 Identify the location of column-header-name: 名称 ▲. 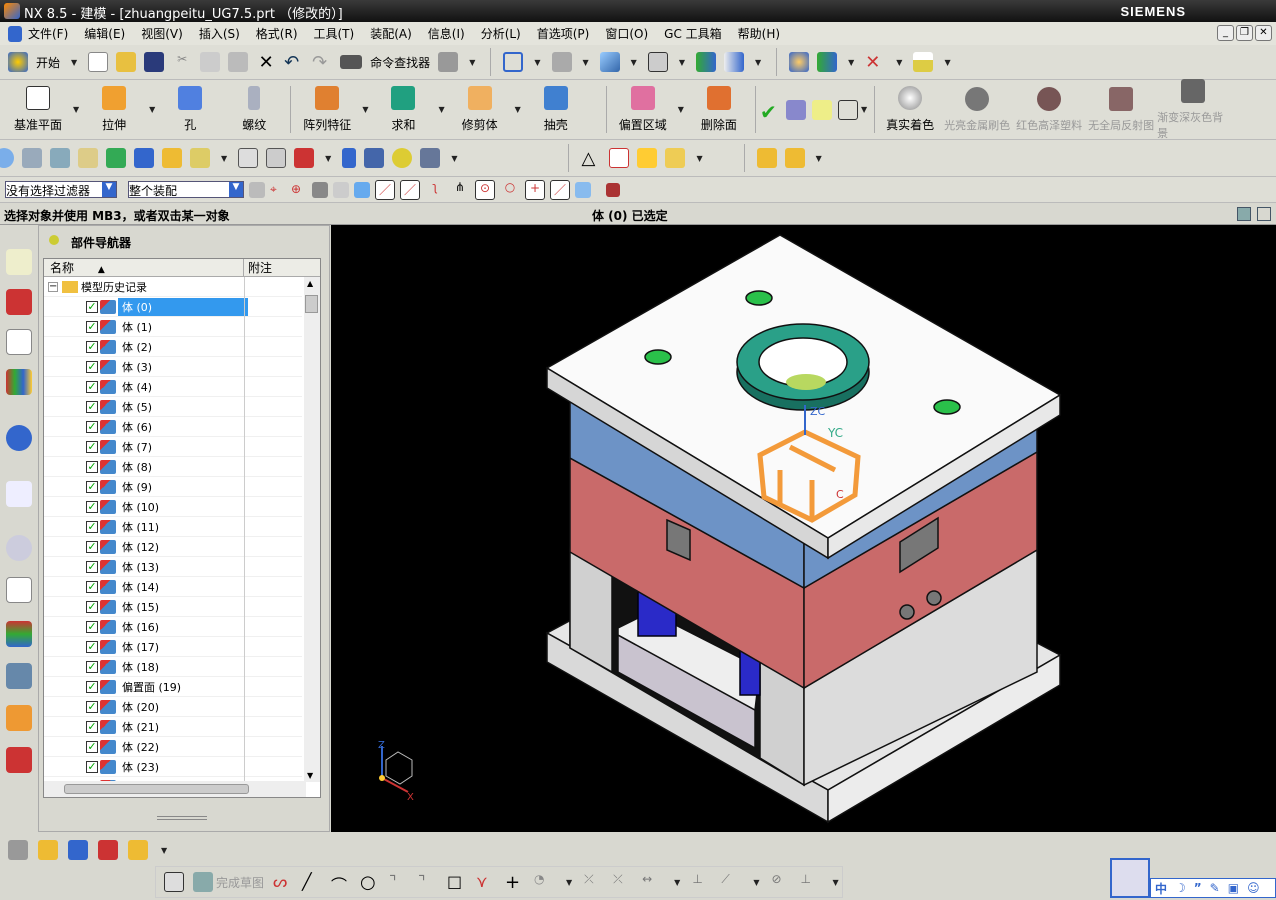
(144, 267).